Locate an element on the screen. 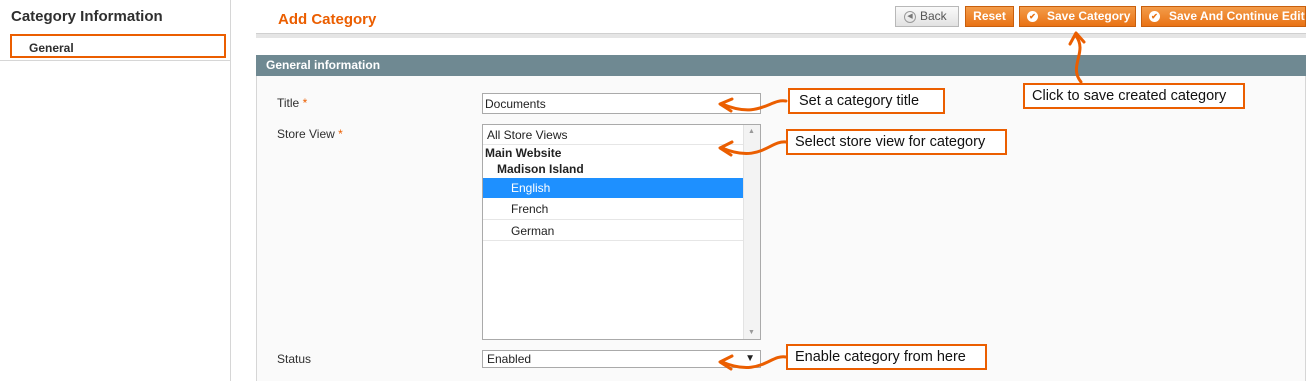 This screenshot has width=1312, height=381. store-view-label-text: Store View is located at coordinates (306, 134).